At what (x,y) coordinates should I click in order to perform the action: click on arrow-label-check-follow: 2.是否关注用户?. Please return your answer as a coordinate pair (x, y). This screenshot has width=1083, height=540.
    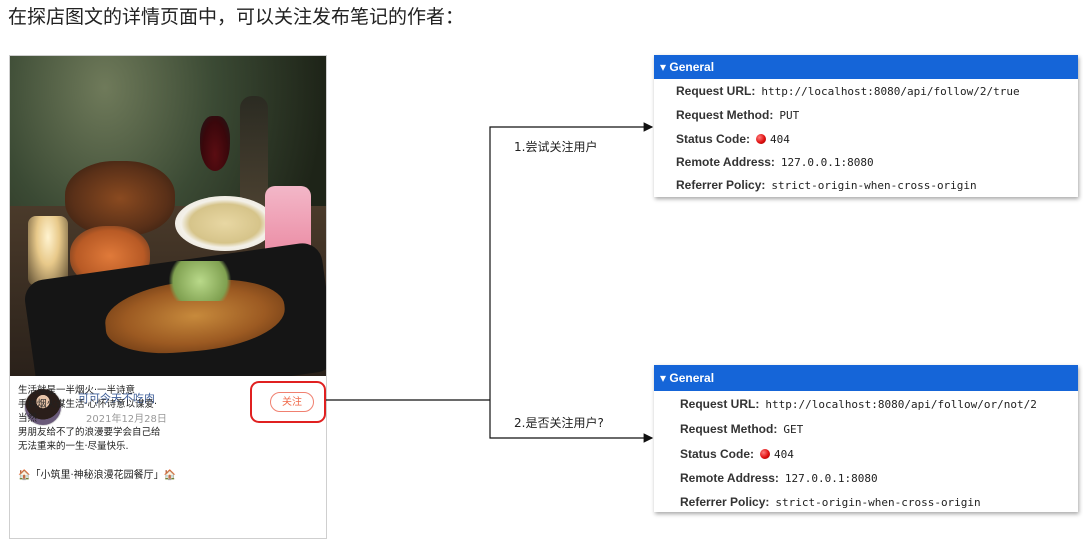
    Looking at the image, I should click on (559, 423).